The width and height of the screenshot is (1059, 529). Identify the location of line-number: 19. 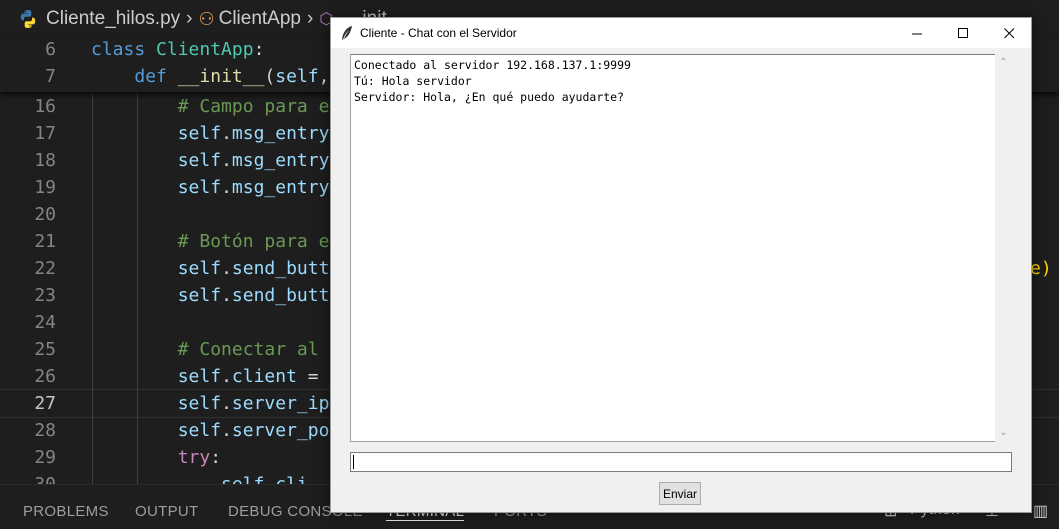
(45, 187).